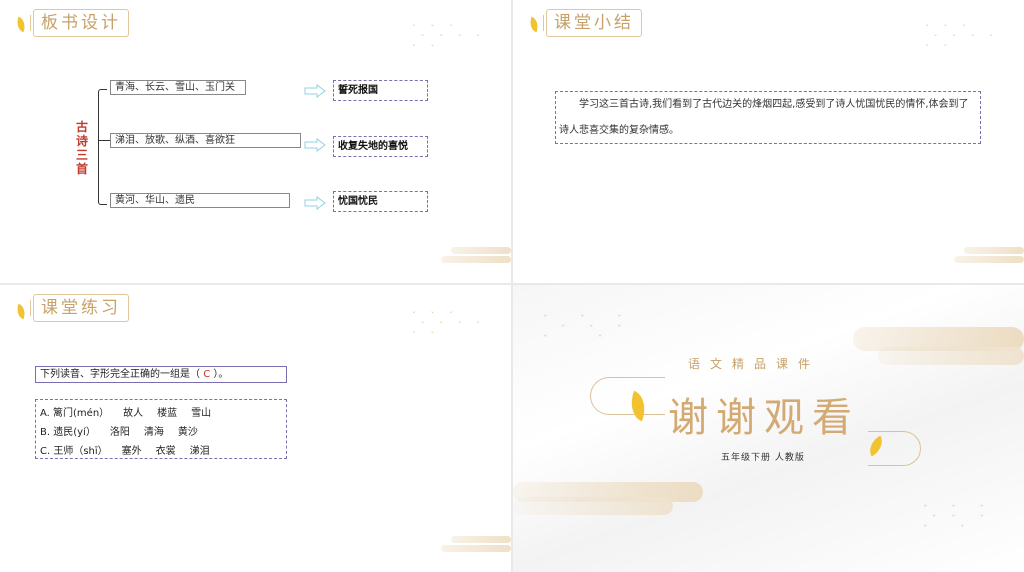  I want to click on arc-decoration, so click(627, 396).